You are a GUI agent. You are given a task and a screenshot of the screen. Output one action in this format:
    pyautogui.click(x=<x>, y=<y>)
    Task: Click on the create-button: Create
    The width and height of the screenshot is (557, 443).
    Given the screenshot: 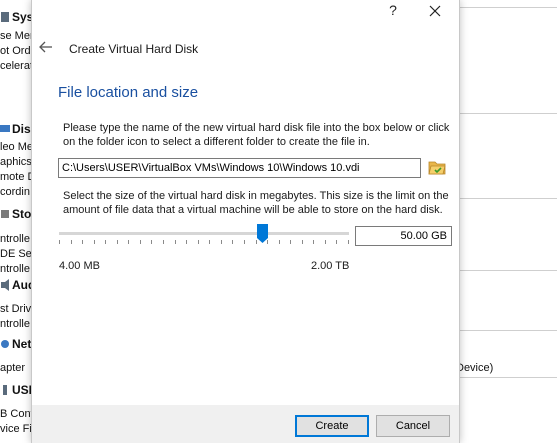 What is the action you would take?
    pyautogui.click(x=332, y=426)
    